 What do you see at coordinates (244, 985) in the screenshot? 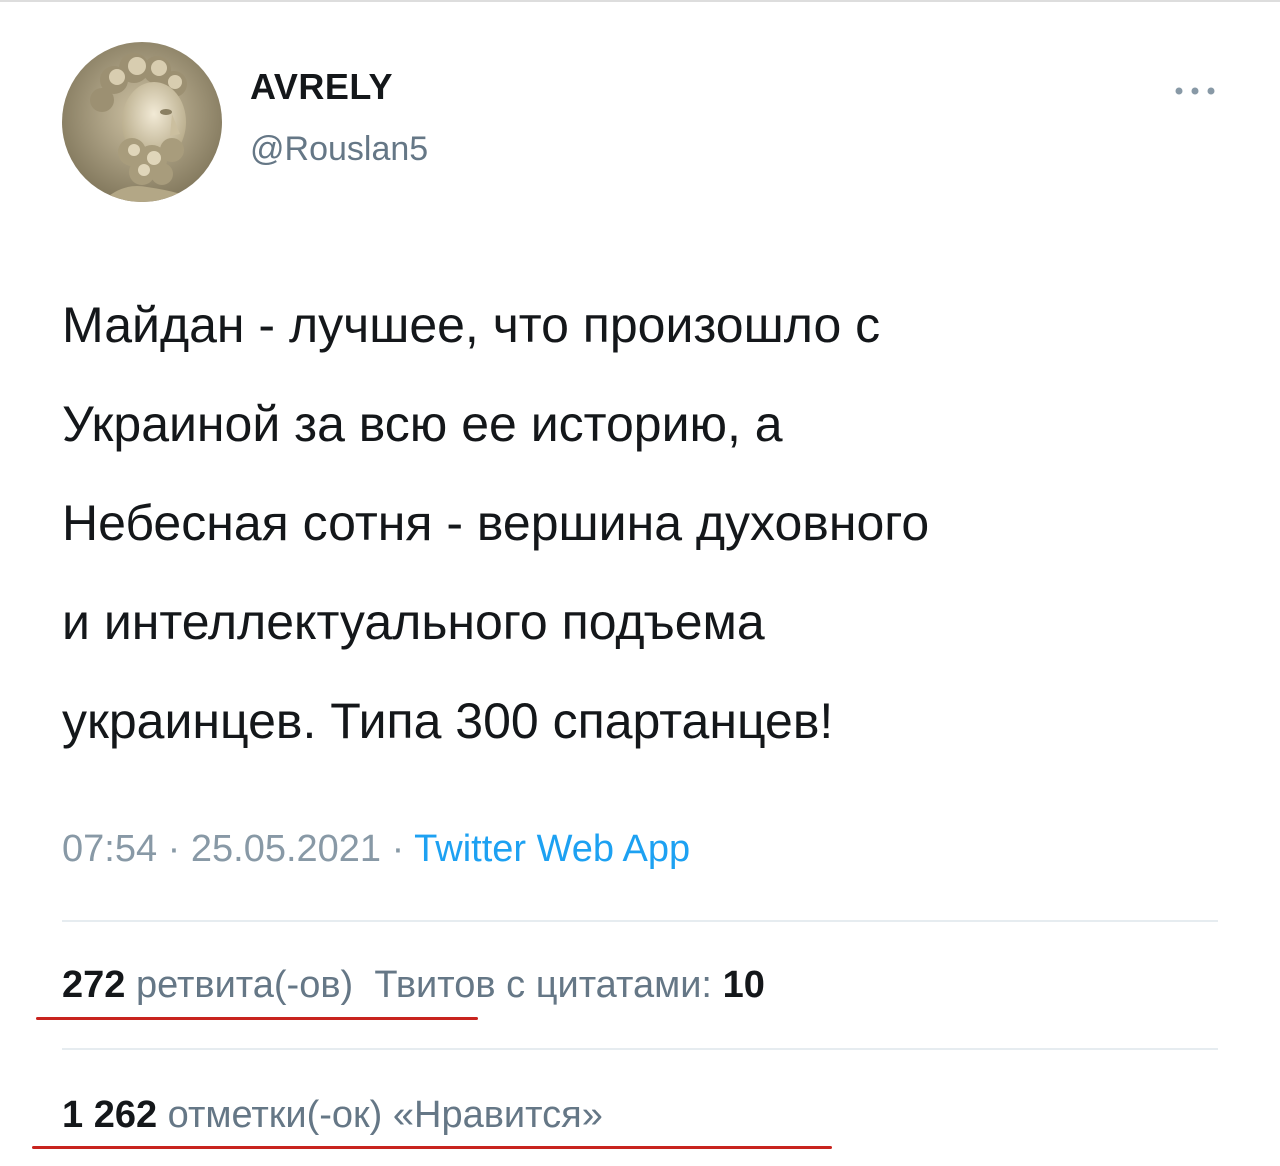
I see `retweets-label: ретвита(-ов)` at bounding box center [244, 985].